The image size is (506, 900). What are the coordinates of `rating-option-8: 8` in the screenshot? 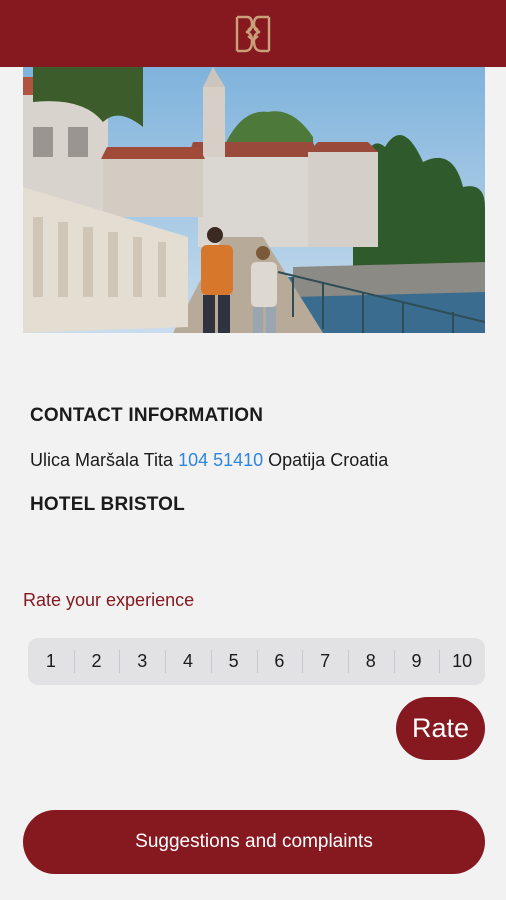 It's located at (370, 661).